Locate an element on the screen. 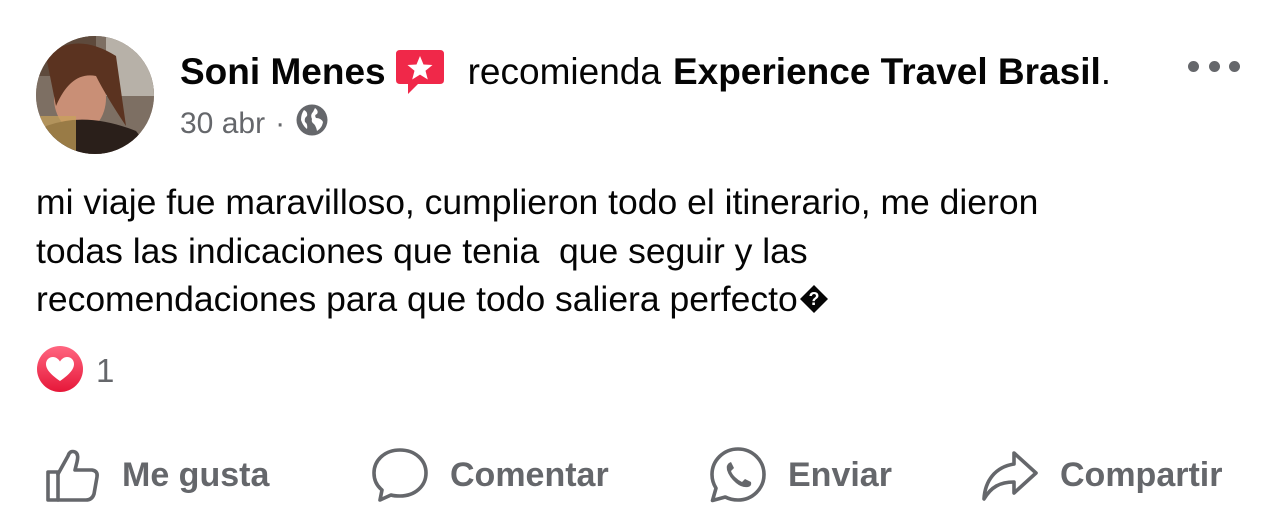 Image resolution: width=1280 pixels, height=526 pixels. avatar-photo is located at coordinates (95, 95).